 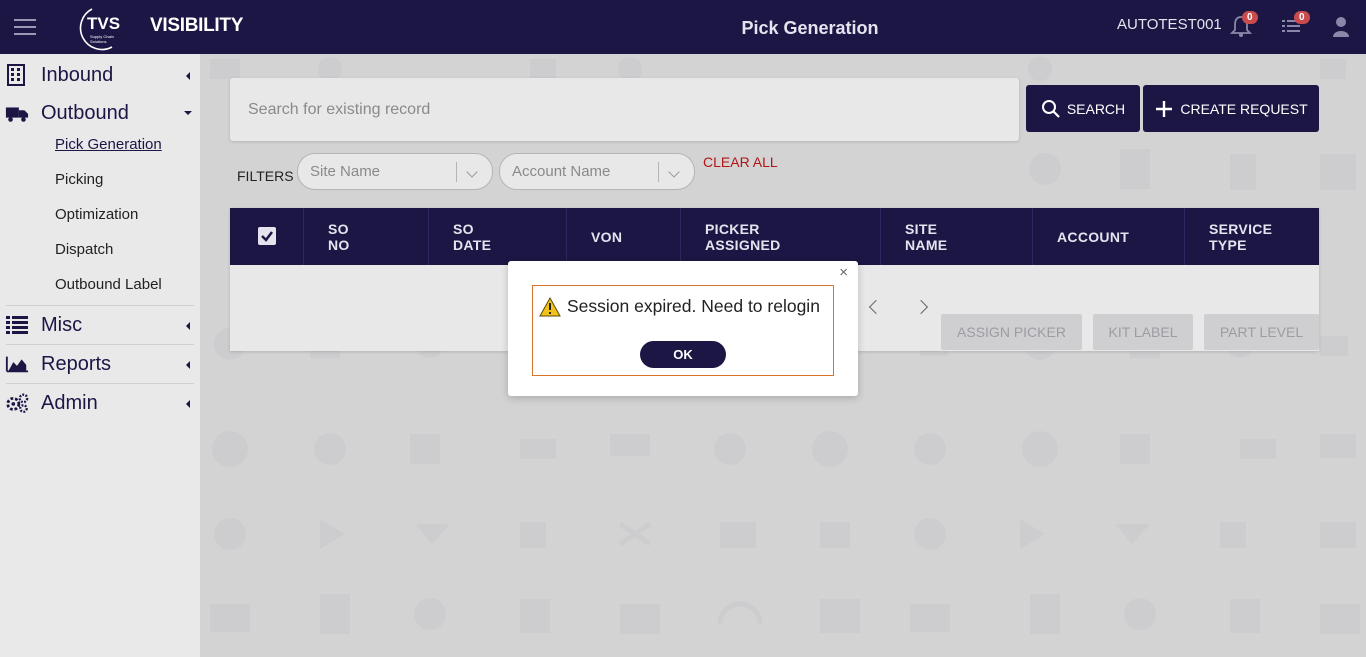 What do you see at coordinates (550, 306) in the screenshot?
I see `warning-icon` at bounding box center [550, 306].